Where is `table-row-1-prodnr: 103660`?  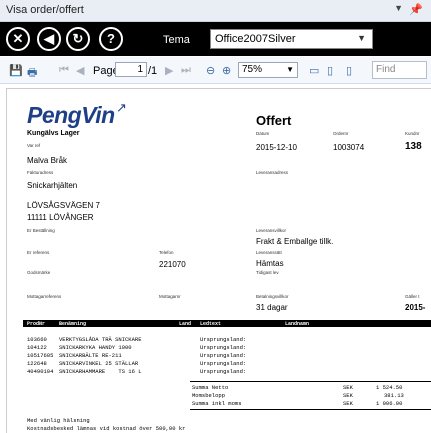 table-row-1-prodnr: 103660 is located at coordinates (37, 339).